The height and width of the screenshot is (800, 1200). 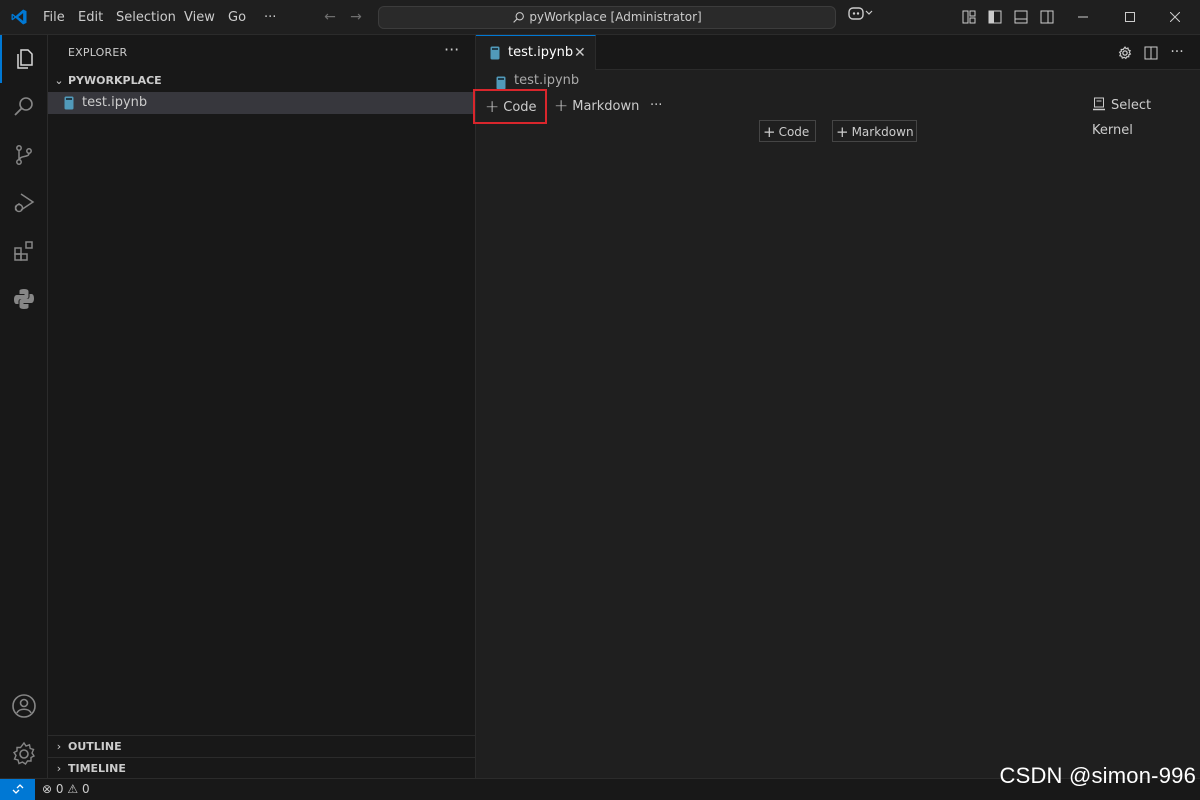 What do you see at coordinates (97, 768) in the screenshot?
I see `timeline-label: TIMELINE` at bounding box center [97, 768].